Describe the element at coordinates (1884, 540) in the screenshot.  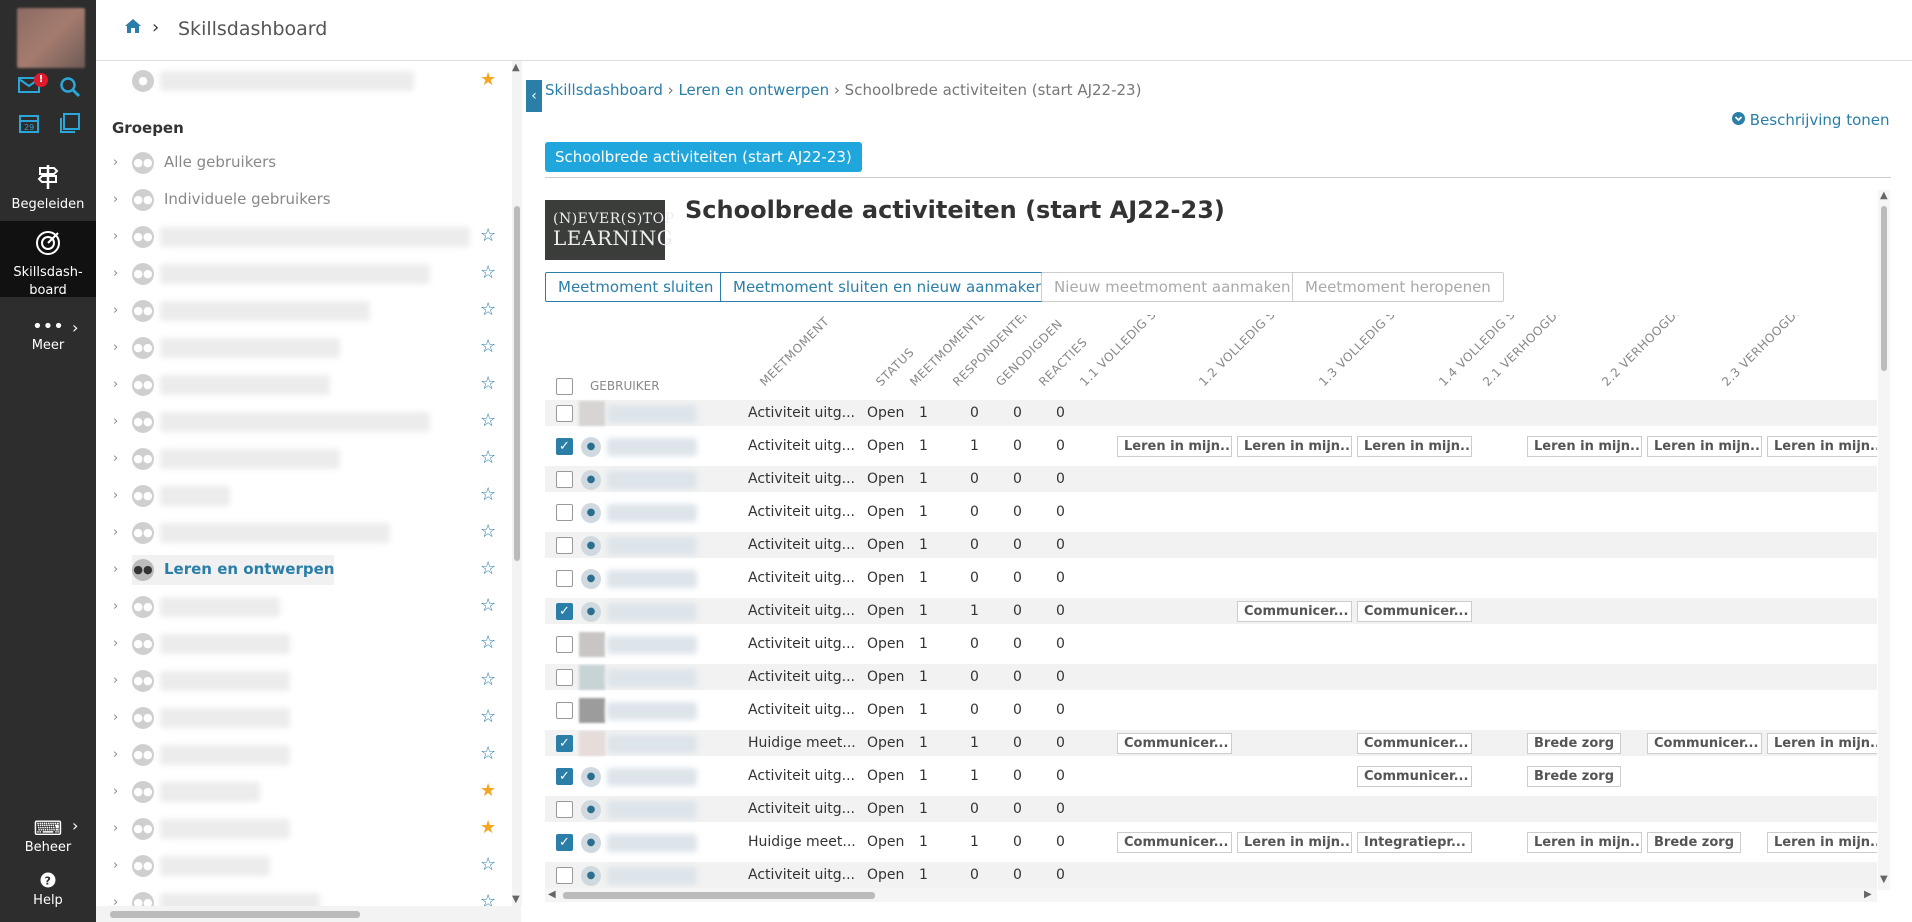
I see `table-vertical-scrollbar` at that location.